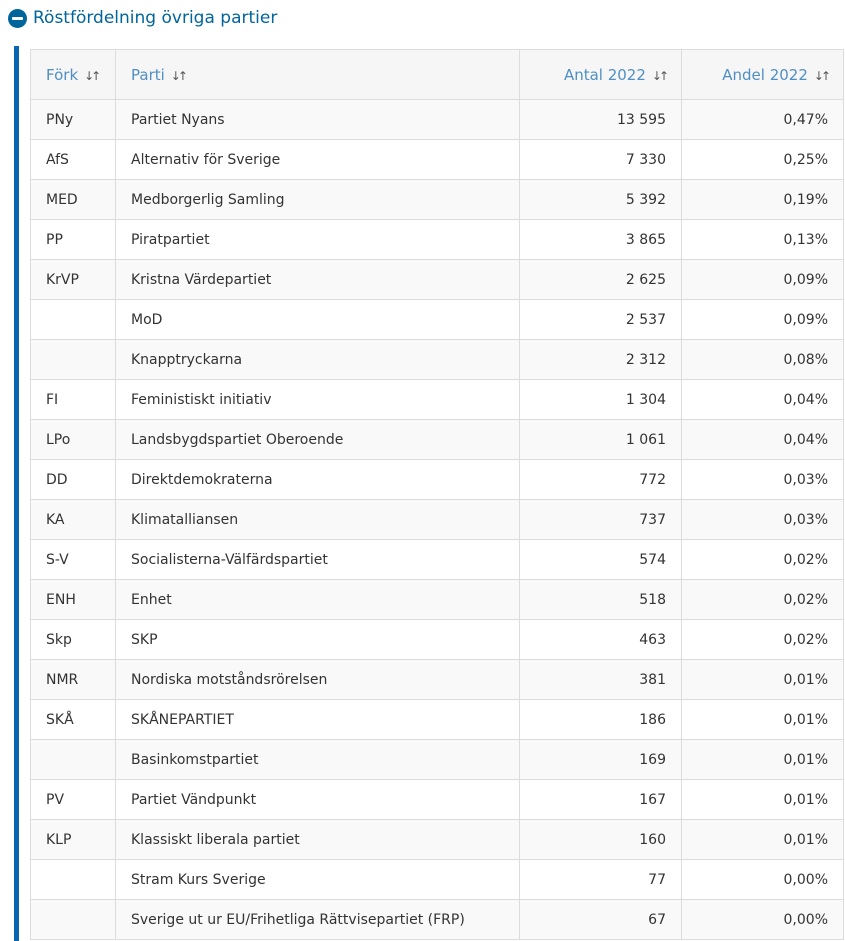 The height and width of the screenshot is (941, 845). I want to click on cell-vote-count: 169, so click(600, 759).